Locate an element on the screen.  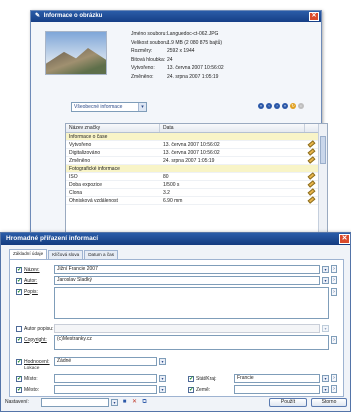
tag-value-cell is located at coordinates (232, 168).